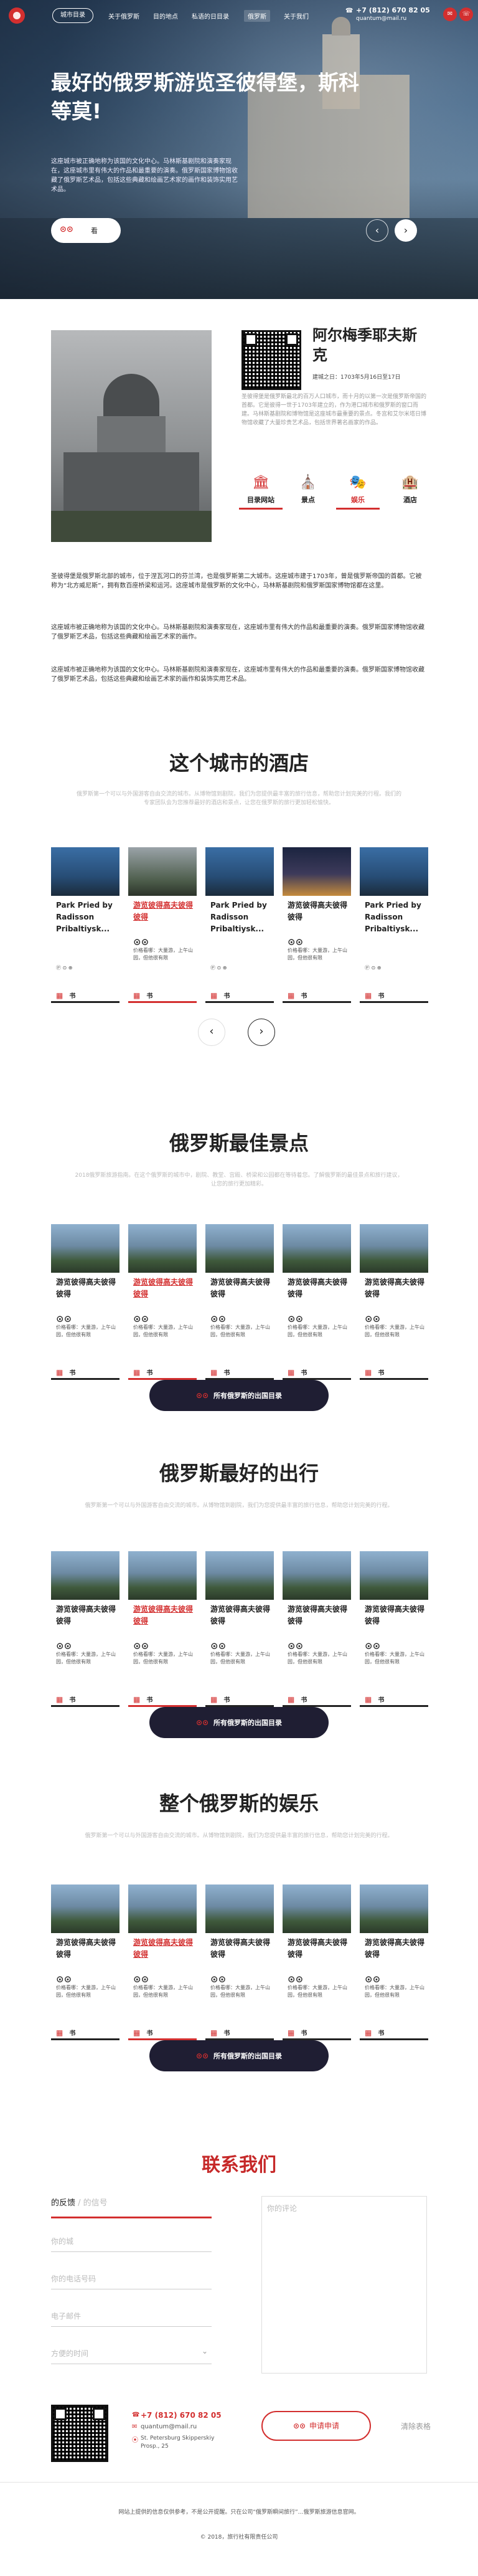 This screenshot has width=478, height=2576. I want to click on phone-icon: ☎, so click(136, 2415).